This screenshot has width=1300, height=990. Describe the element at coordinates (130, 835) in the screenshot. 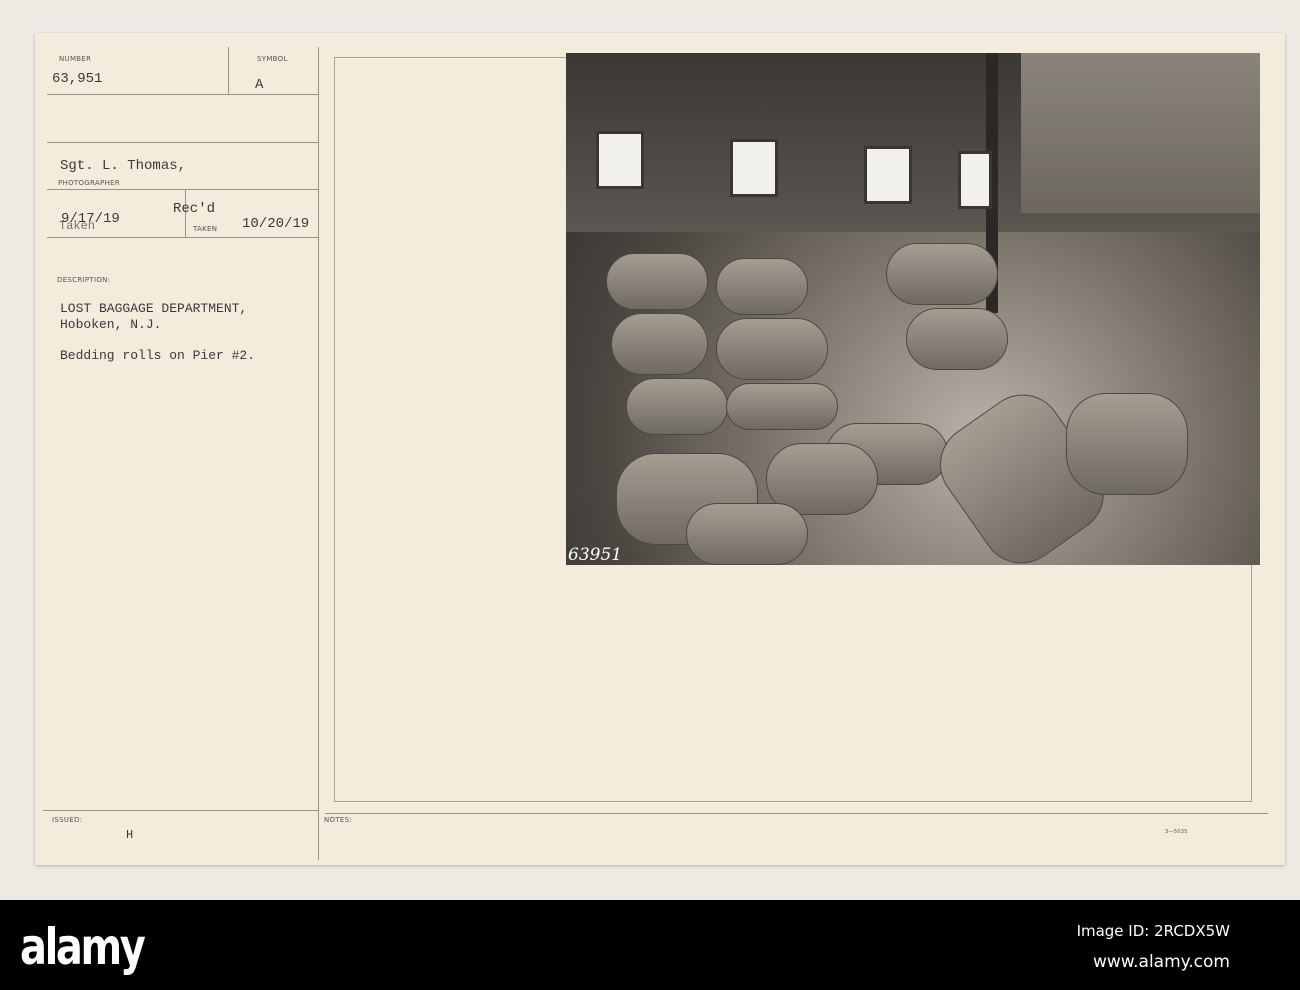

I see `issued-value: H` at that location.